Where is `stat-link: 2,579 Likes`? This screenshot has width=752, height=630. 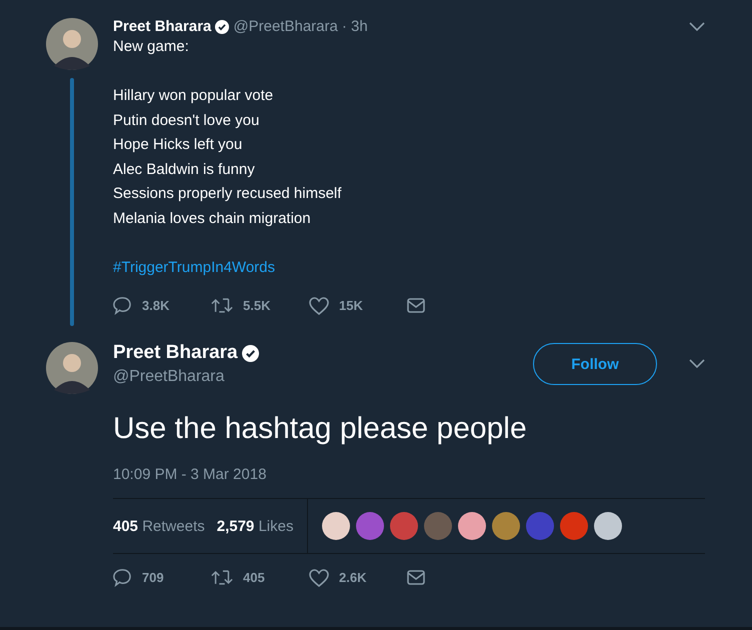
stat-link: 2,579 Likes is located at coordinates (255, 526).